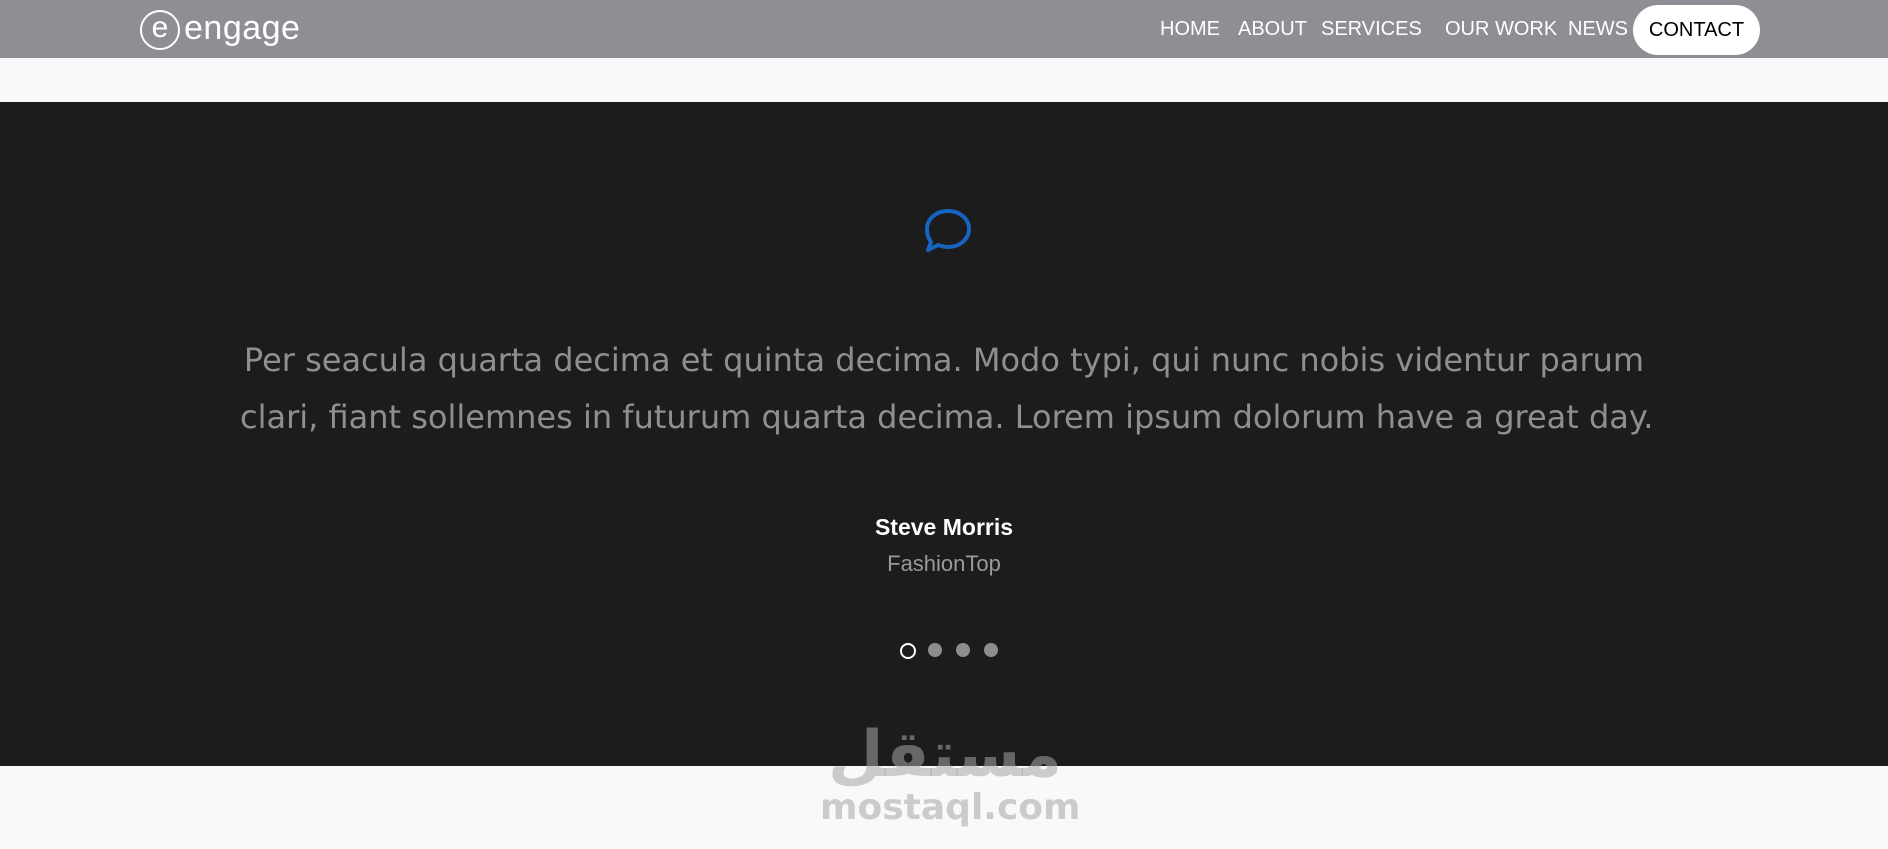 The width and height of the screenshot is (1888, 849). Describe the element at coordinates (1272, 29) in the screenshot. I see `nav-about: ABOUT` at that location.